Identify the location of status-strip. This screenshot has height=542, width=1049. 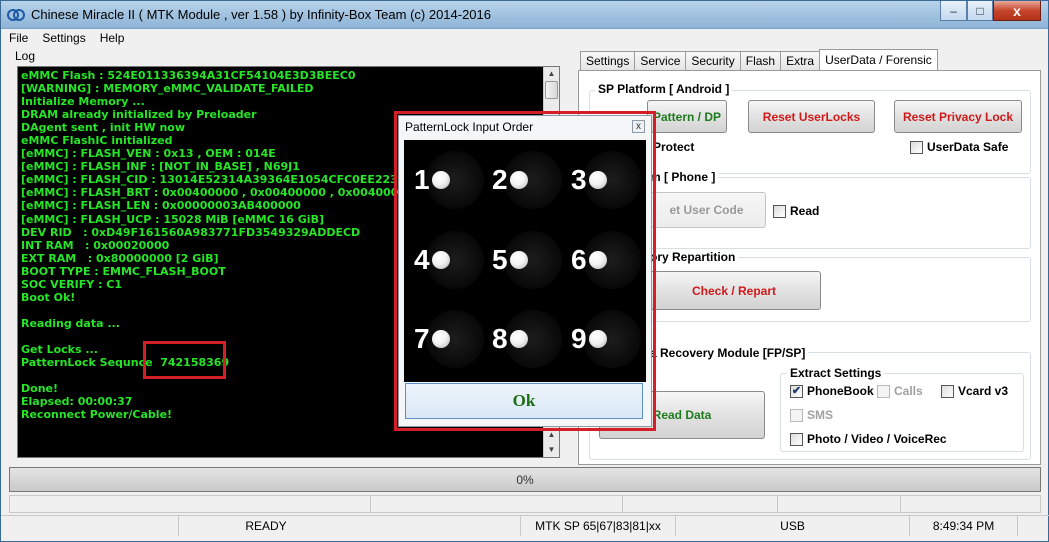
(525, 504).